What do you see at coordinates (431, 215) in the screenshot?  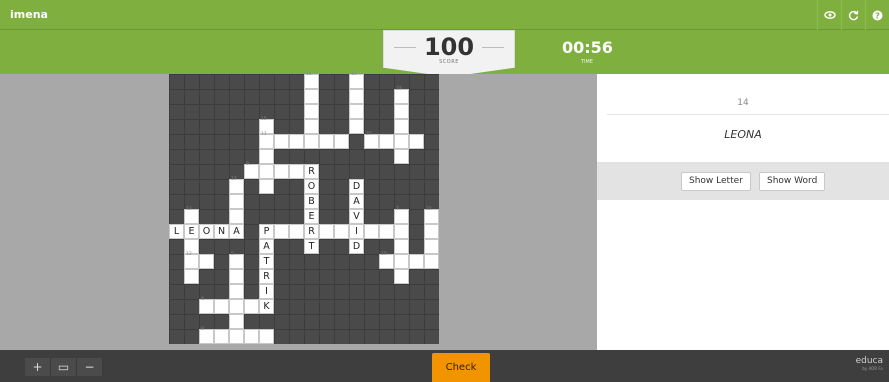 I see `crossword-cell: 22` at bounding box center [431, 215].